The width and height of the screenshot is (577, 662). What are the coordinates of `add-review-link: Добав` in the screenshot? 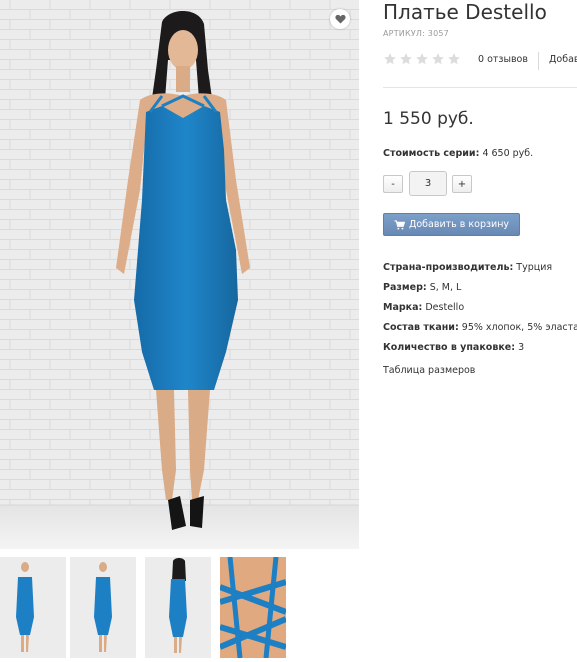 It's located at (563, 59).